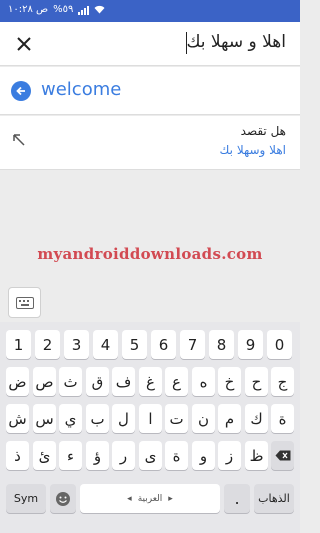 This screenshot has width=320, height=533. I want to click on translation-result: welcome, so click(150, 91).